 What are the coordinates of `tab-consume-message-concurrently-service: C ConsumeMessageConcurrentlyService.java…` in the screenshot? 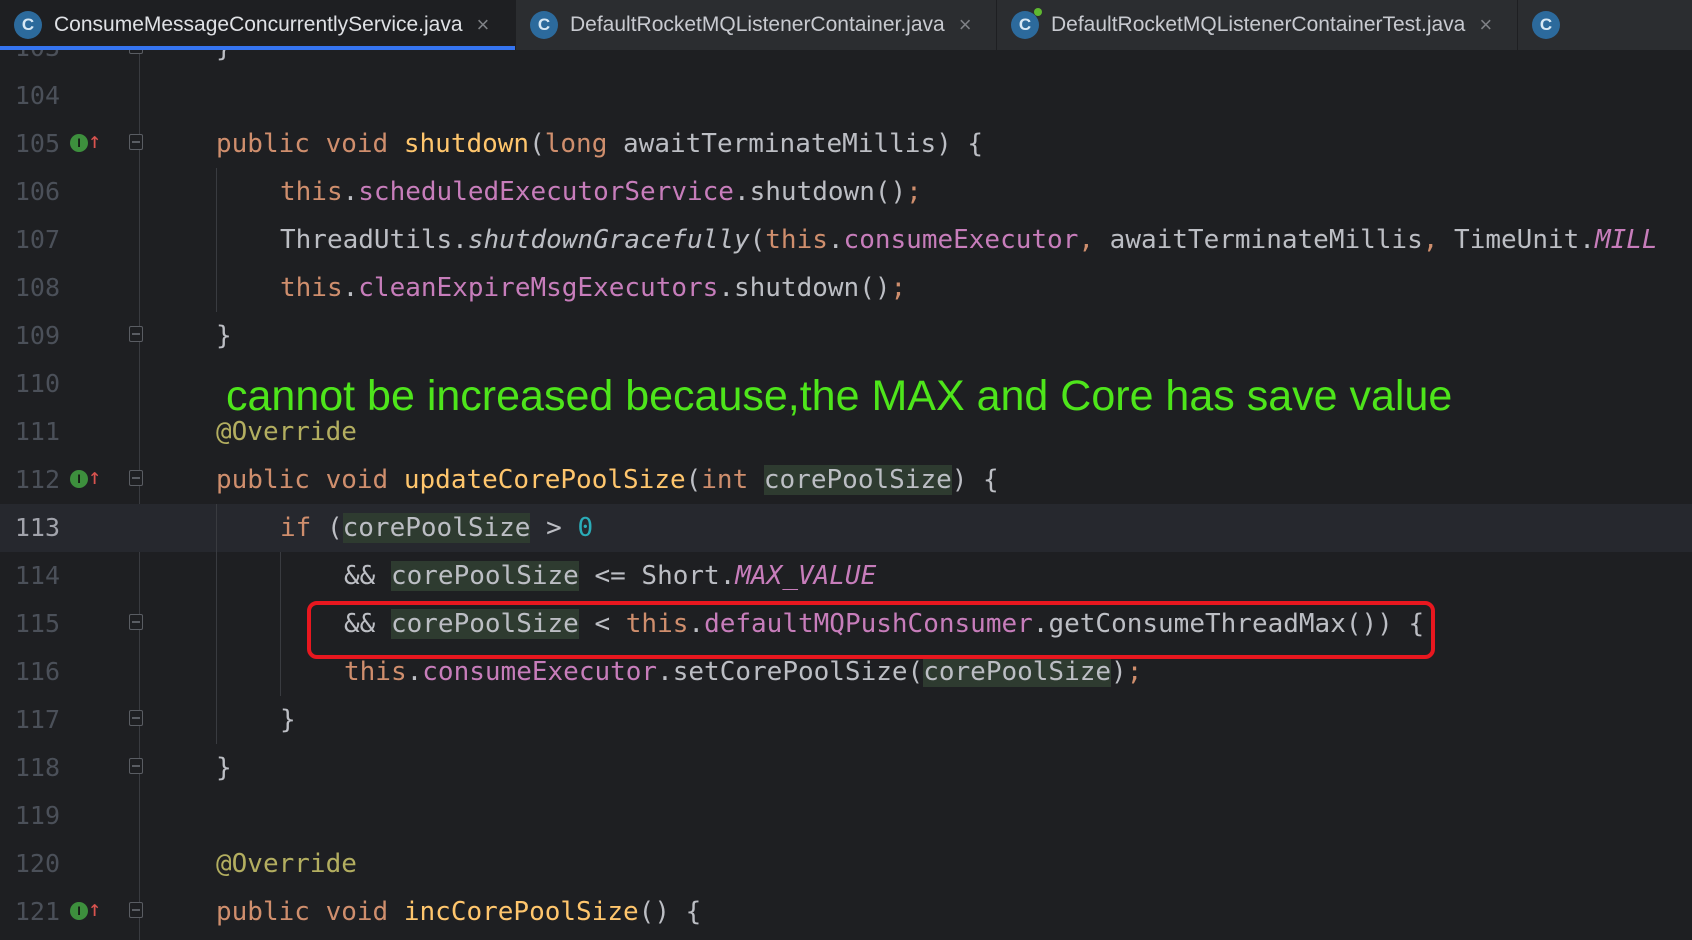 It's located at (257, 25).